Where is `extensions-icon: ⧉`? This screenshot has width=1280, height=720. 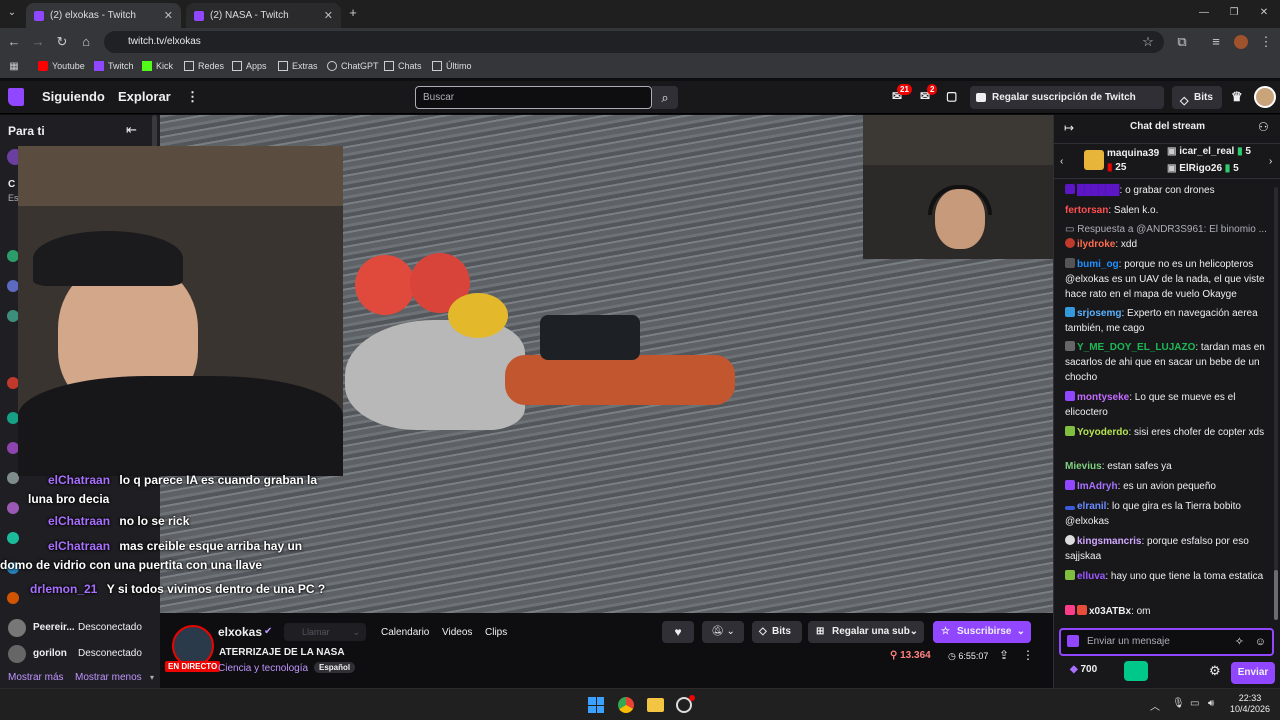 extensions-icon: ⧉ is located at coordinates (1182, 42).